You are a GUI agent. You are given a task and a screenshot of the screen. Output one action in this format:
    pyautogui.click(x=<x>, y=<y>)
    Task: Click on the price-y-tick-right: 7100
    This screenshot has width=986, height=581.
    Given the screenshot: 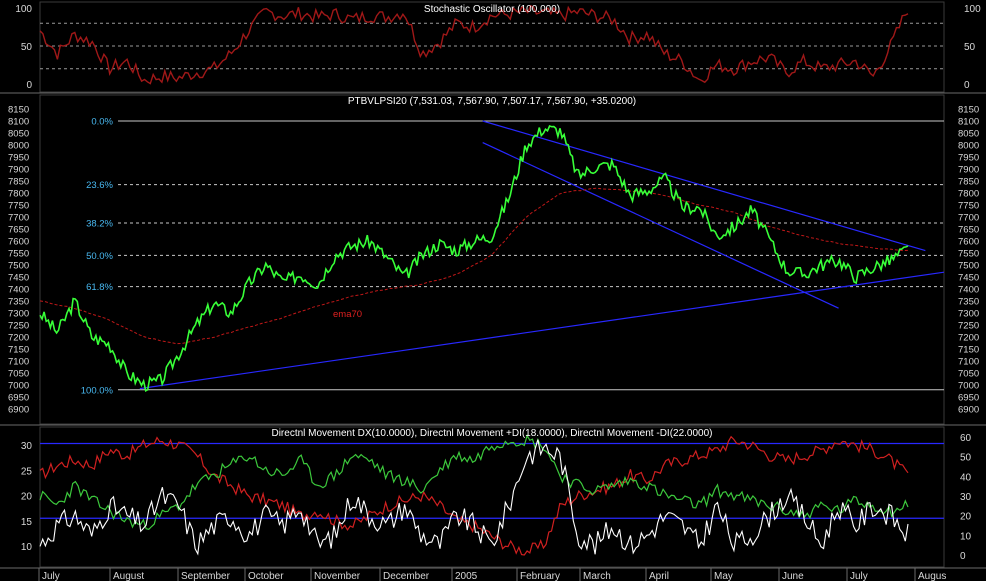 What is the action you would take?
    pyautogui.click(x=968, y=362)
    